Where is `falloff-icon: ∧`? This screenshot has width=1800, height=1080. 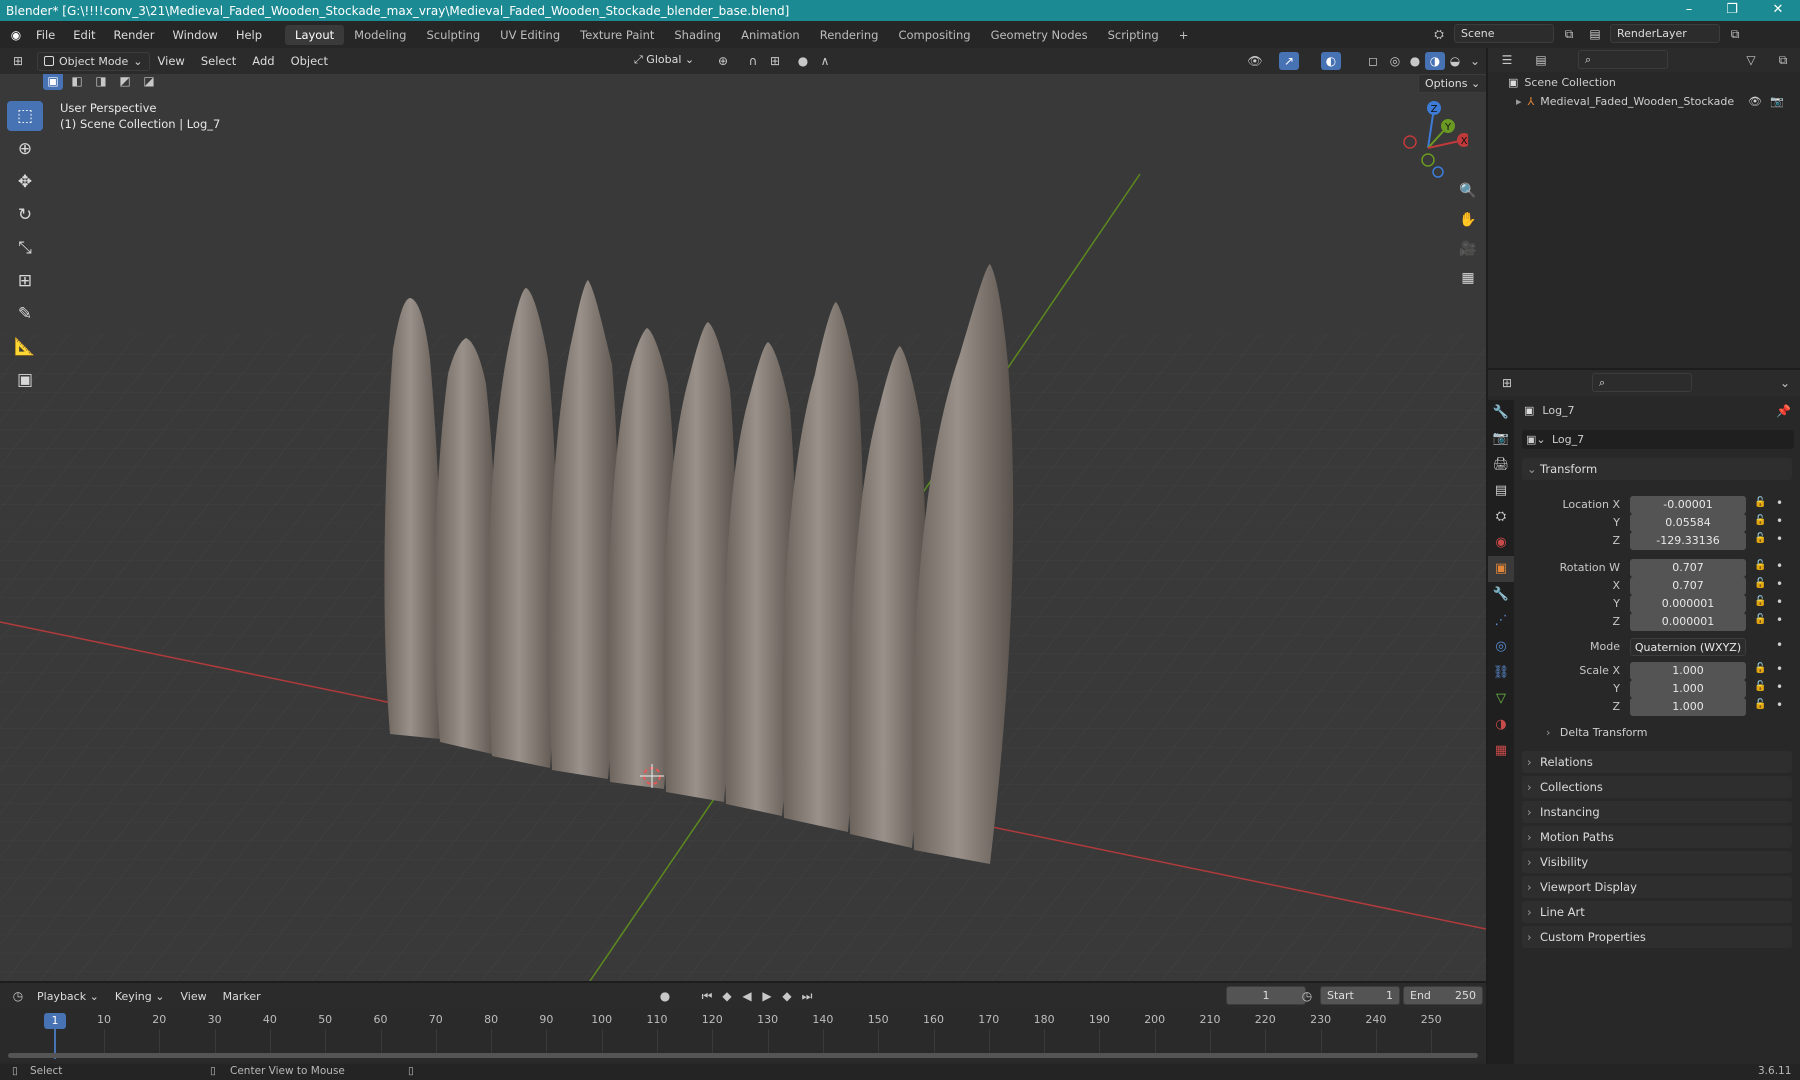
falloff-icon: ∧ is located at coordinates (825, 61).